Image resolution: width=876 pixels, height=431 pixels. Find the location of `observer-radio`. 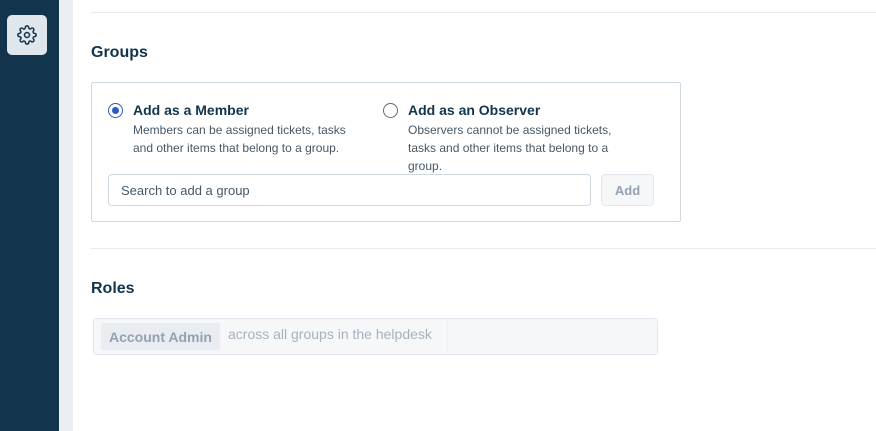

observer-radio is located at coordinates (390, 110).